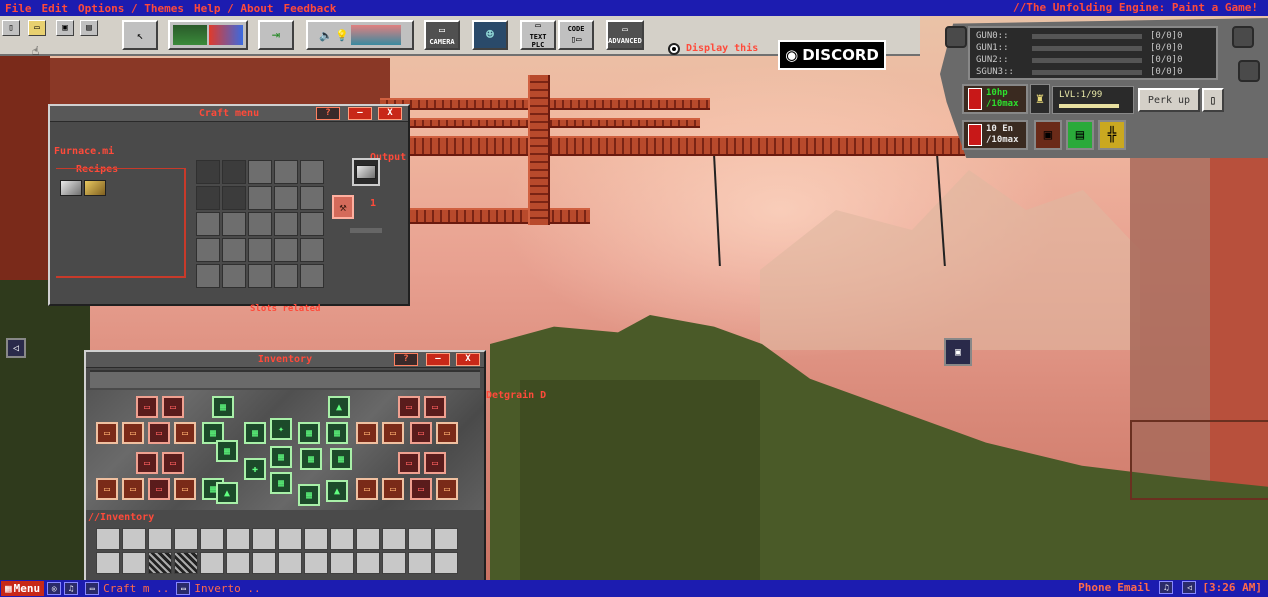  I want to click on new-file-icon: ▯, so click(11, 28).